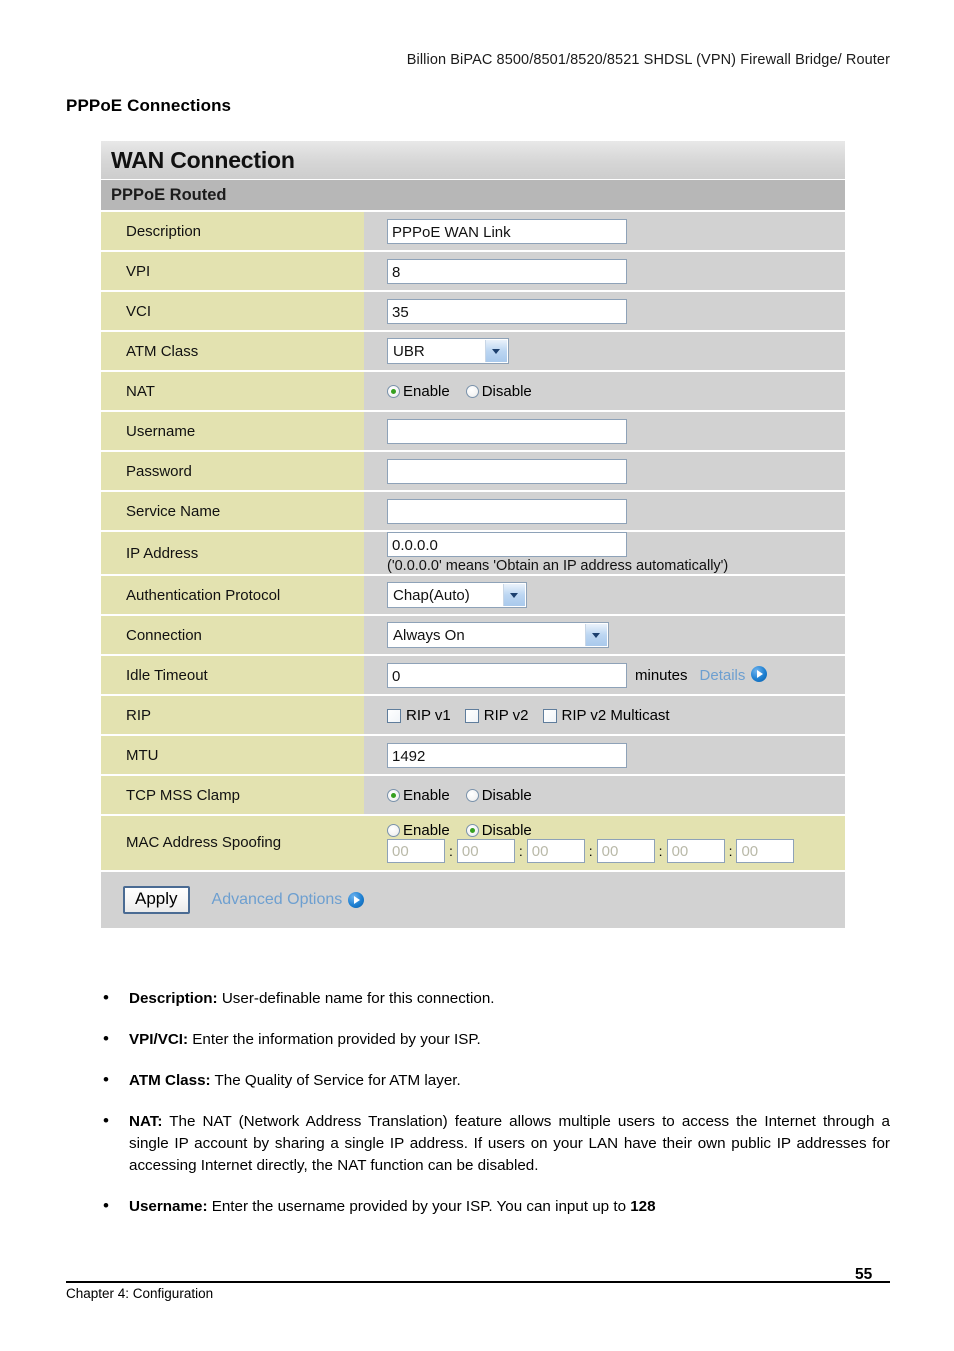 Image resolution: width=954 pixels, height=1351 pixels. What do you see at coordinates (478, 1282) in the screenshot?
I see `footer-divider` at bounding box center [478, 1282].